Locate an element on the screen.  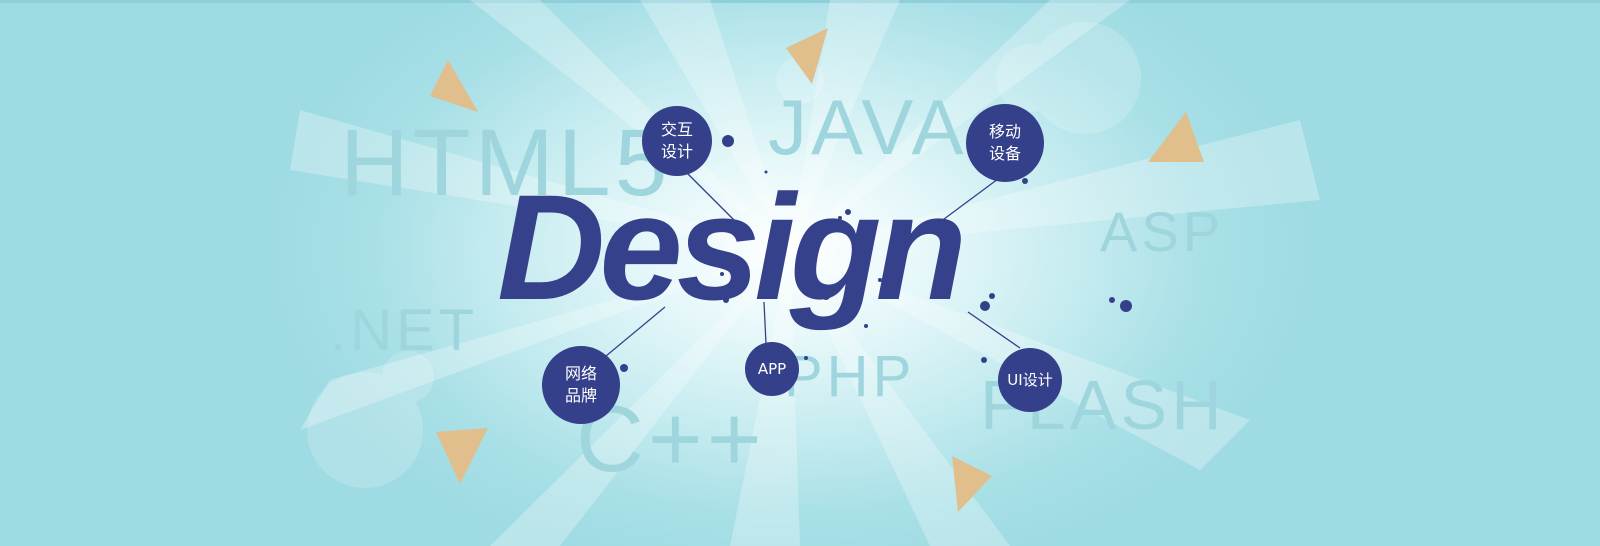
node-label: 交互 设计 is located at coordinates (676, 140).